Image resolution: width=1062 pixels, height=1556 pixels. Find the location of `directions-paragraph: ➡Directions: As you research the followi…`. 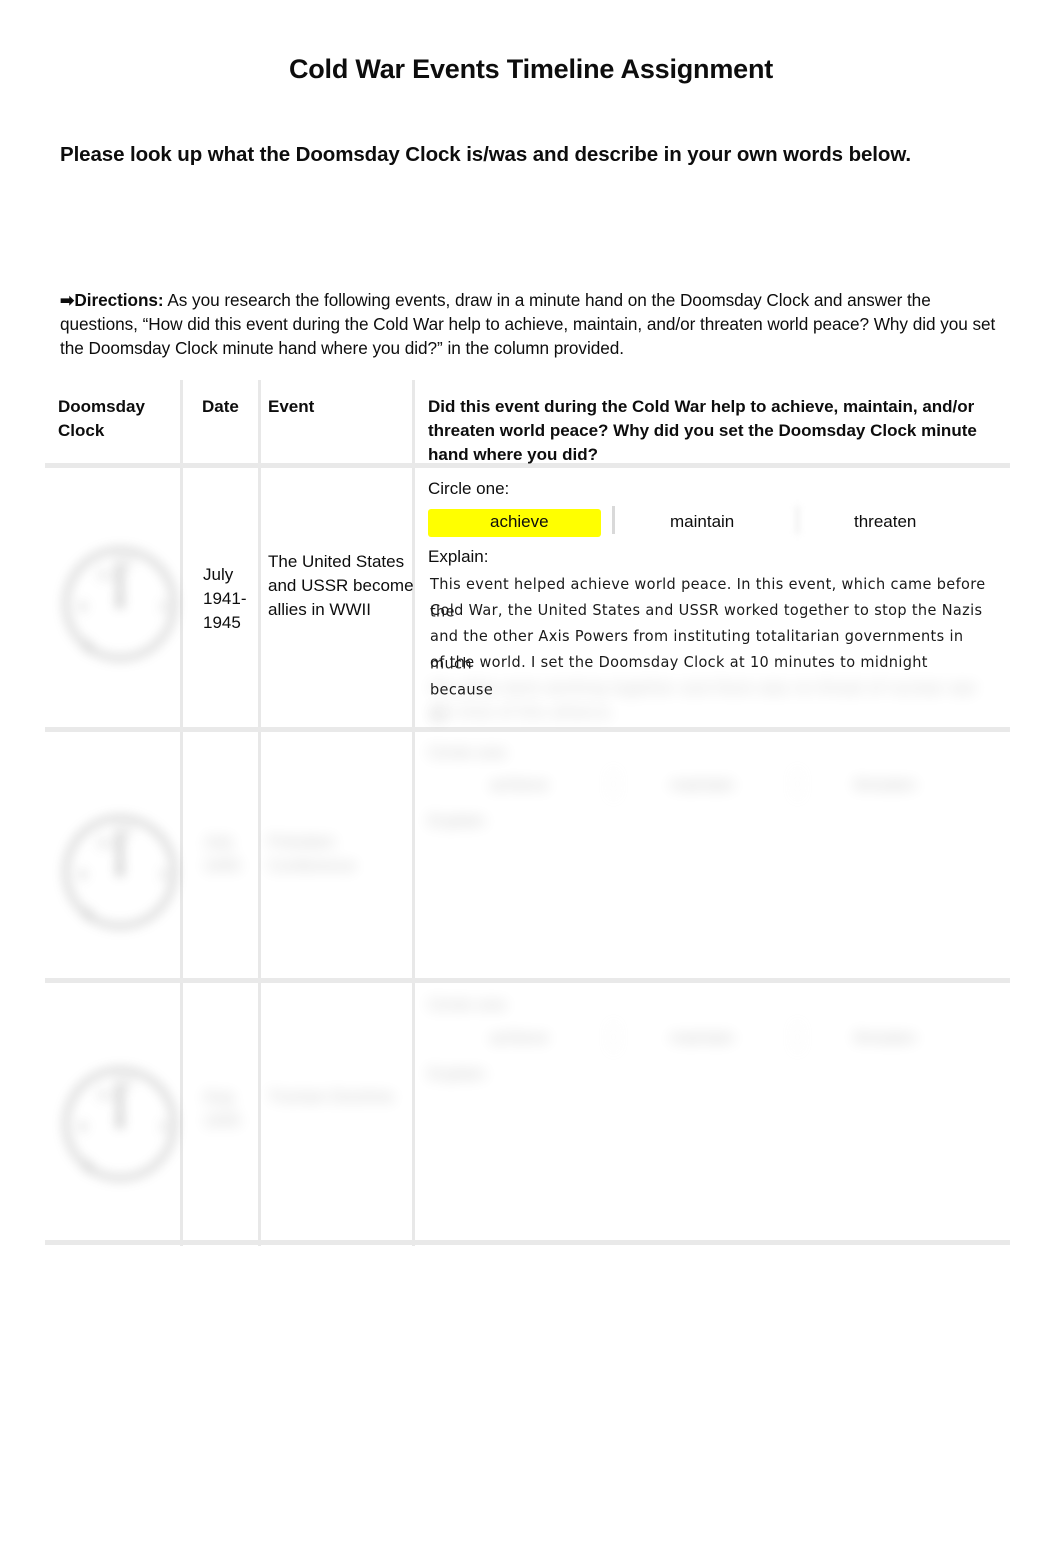

directions-paragraph: ➡Directions: As you research the followi… is located at coordinates (530, 324).